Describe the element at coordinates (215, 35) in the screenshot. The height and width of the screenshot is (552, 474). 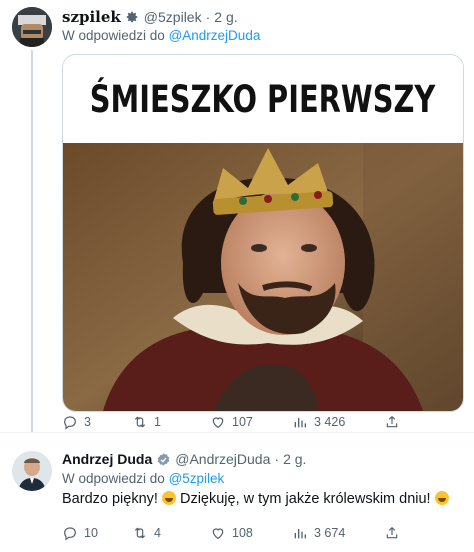
I see `reply-handle-link: @AndrzejDuda` at that location.